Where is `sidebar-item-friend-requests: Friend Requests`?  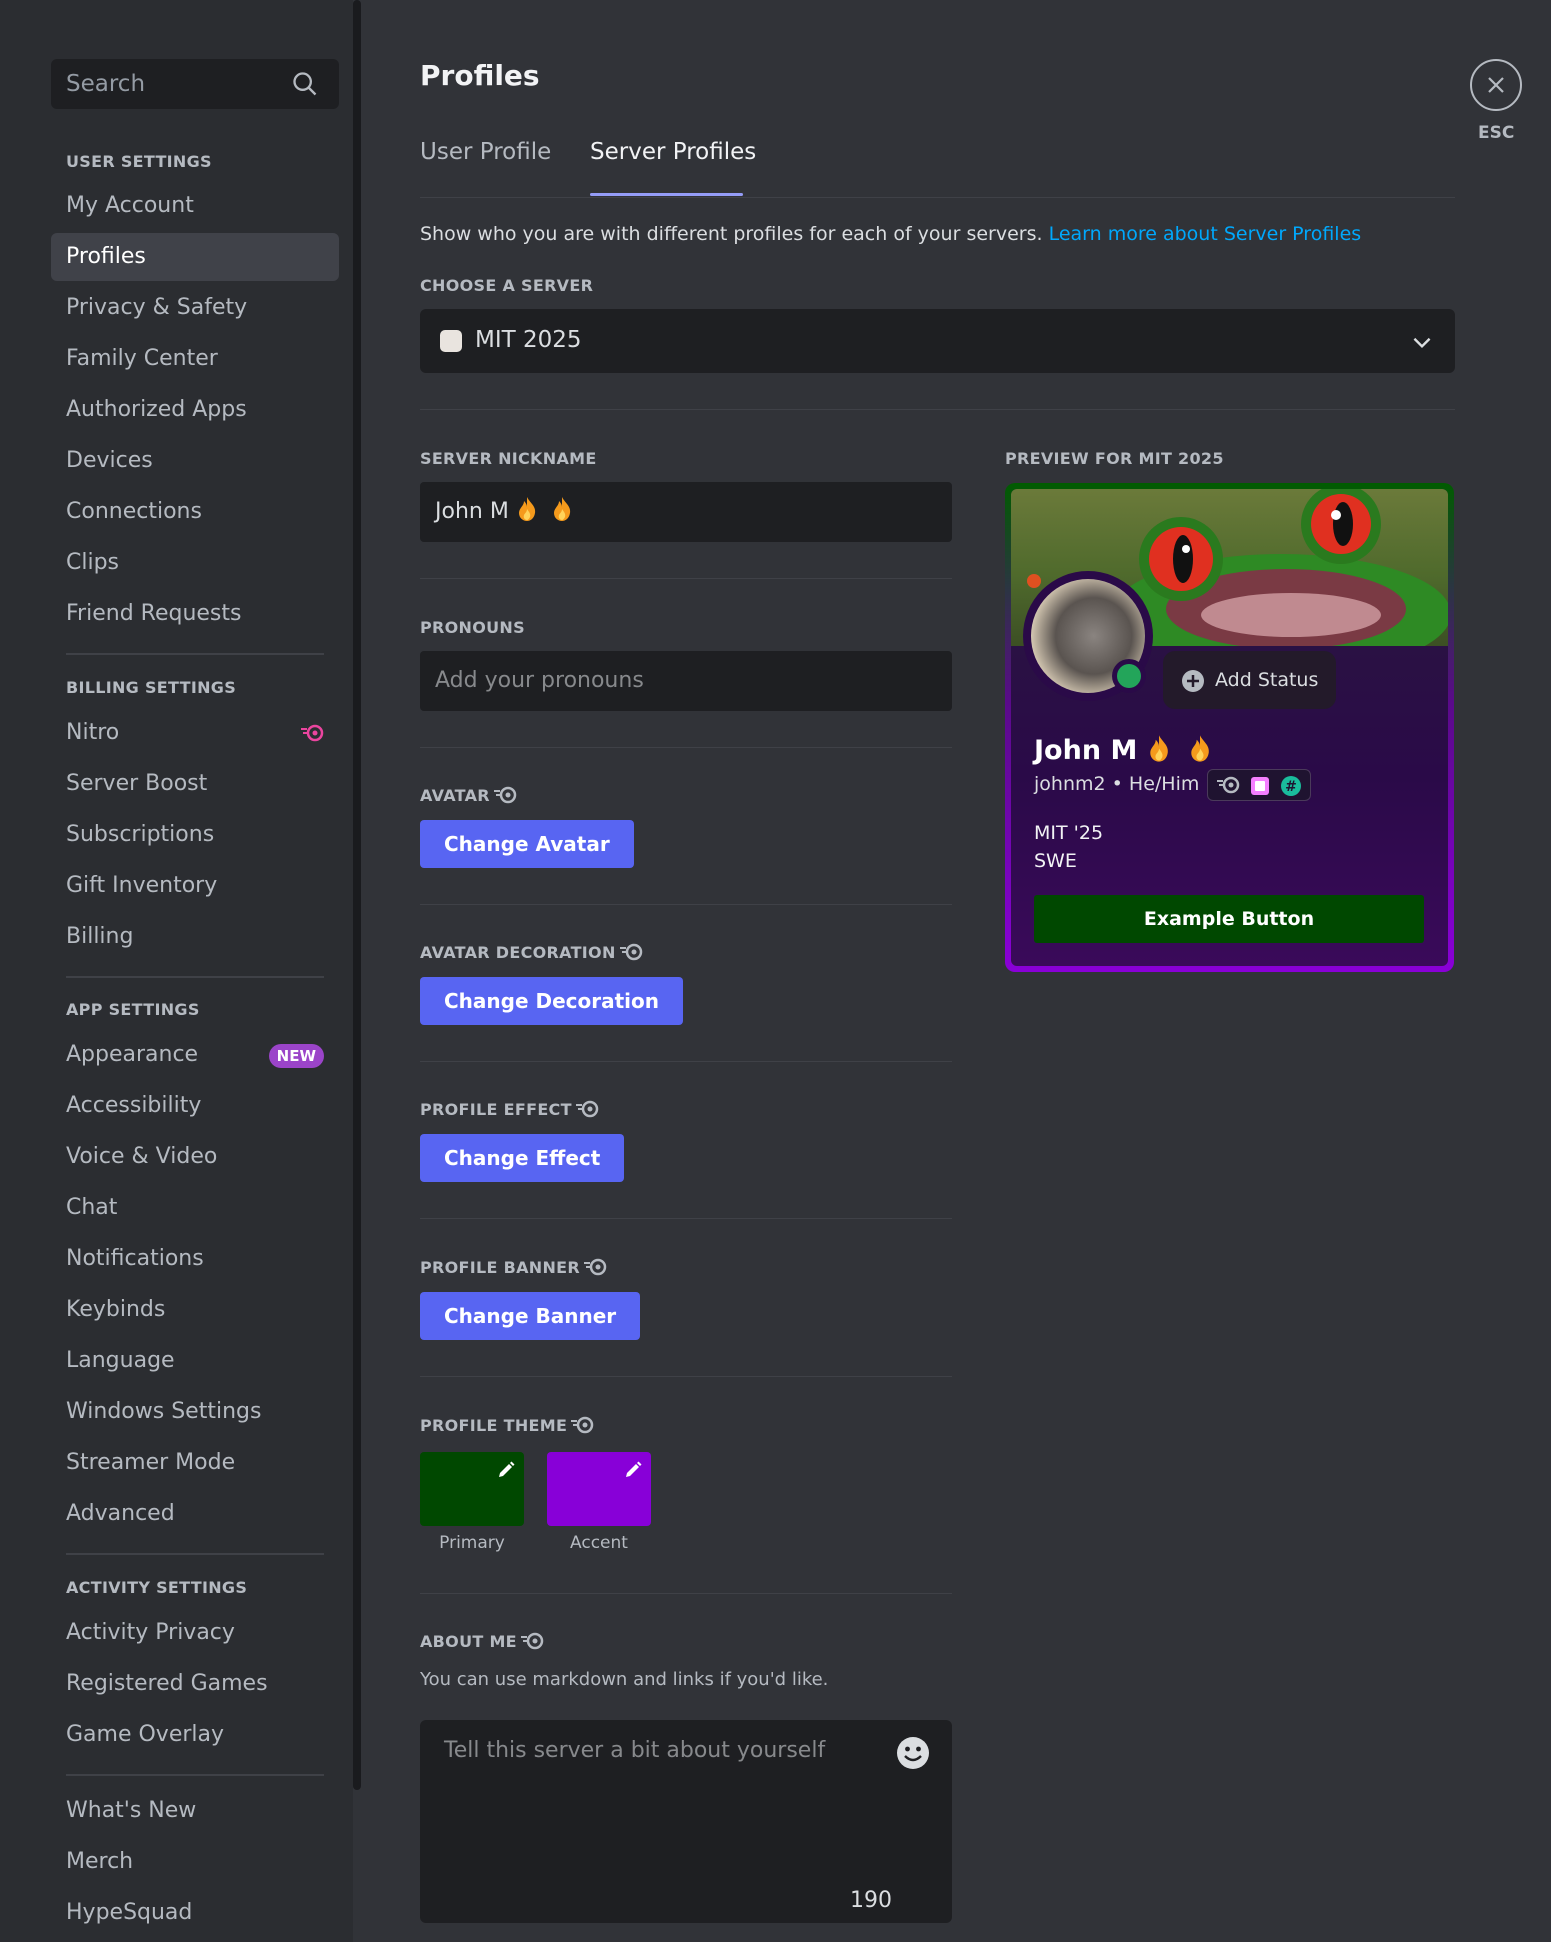 sidebar-item-friend-requests: Friend Requests is located at coordinates (195, 614).